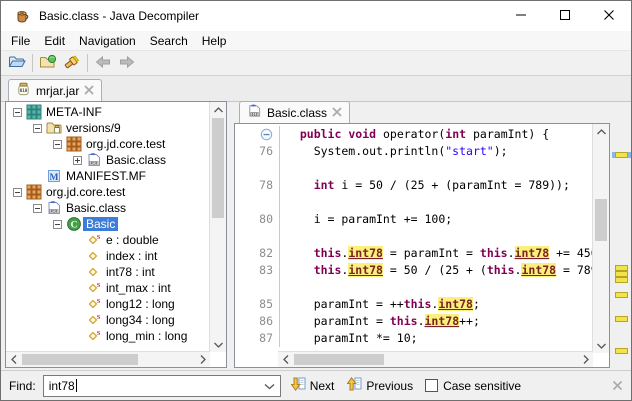  I want to click on code-token: ++;, so click(469, 321).